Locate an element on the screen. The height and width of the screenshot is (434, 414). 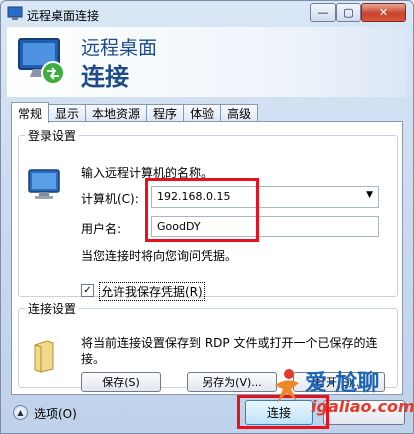
connection-description: 将当前连接设置保存到 RDP 文件或打开一个已保存的连接。 is located at coordinates (229, 351).